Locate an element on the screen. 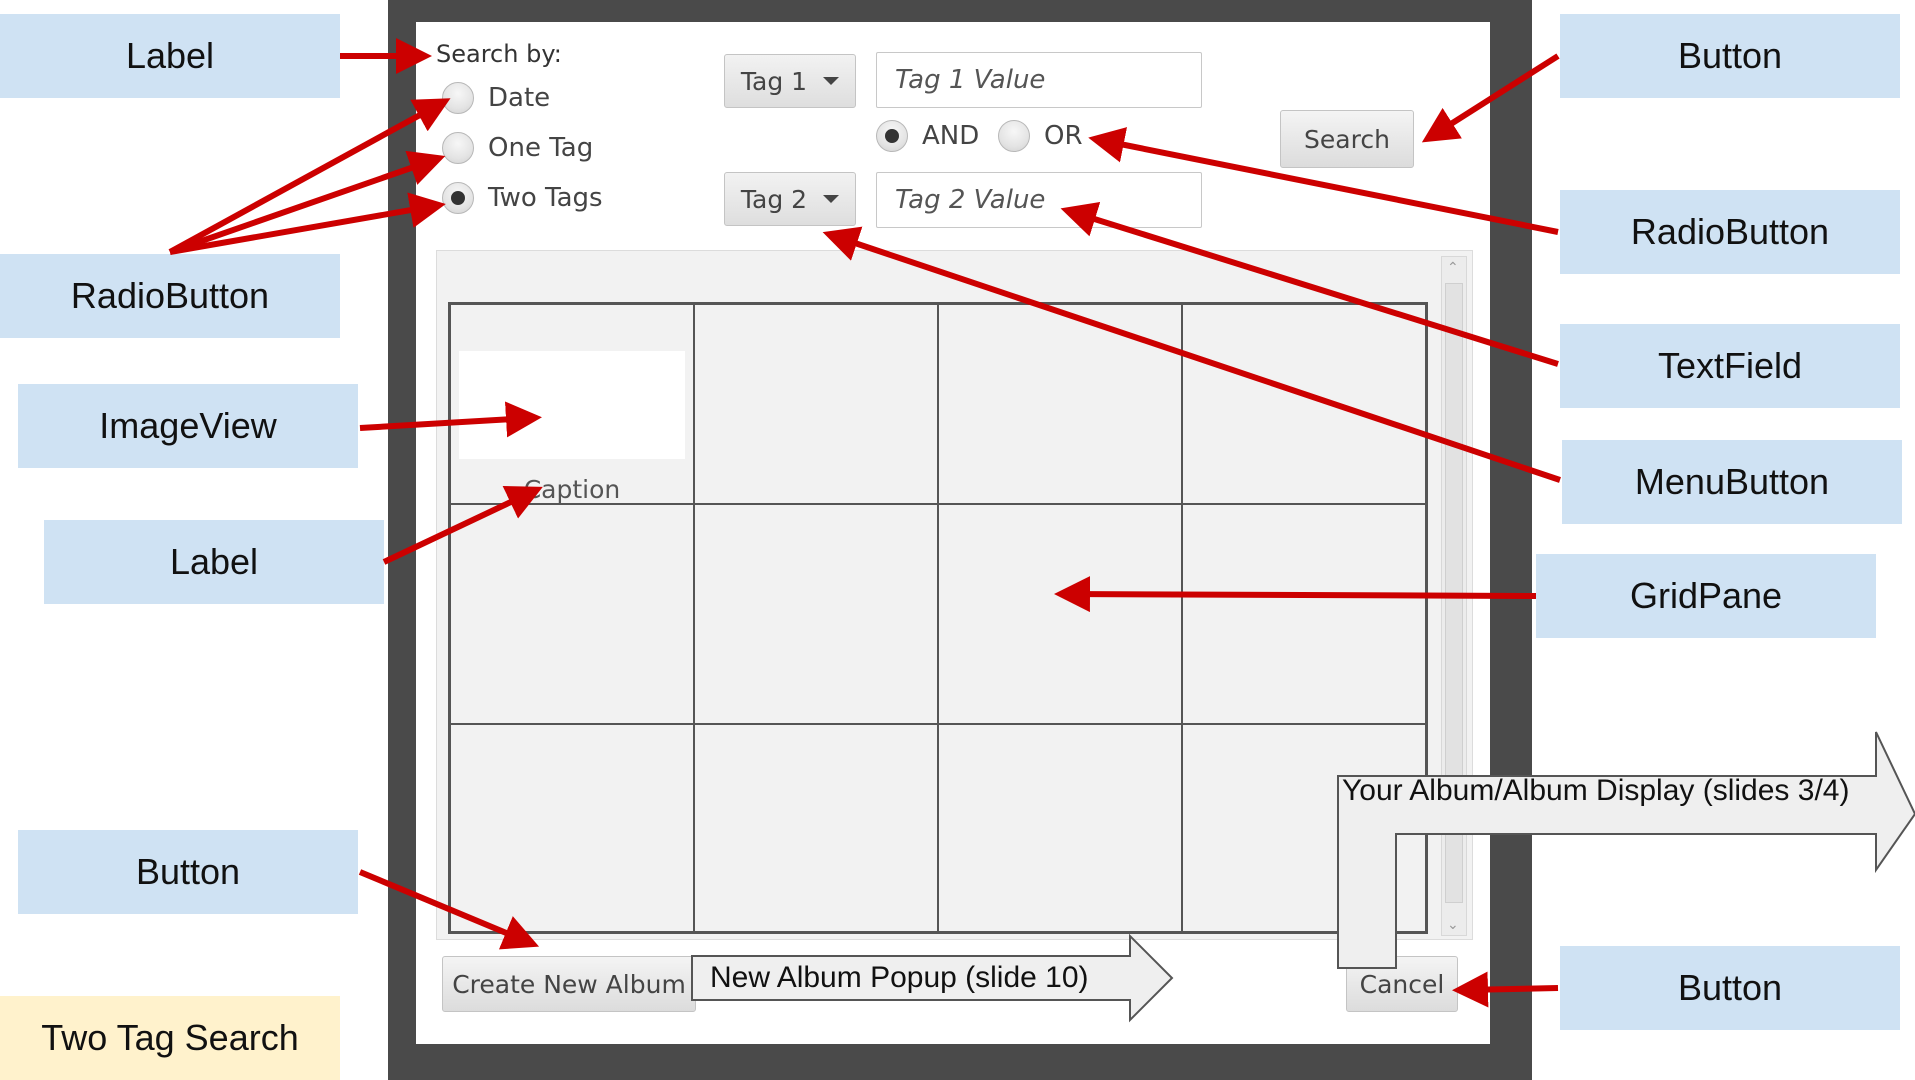 This screenshot has height=1080, width=1915. arrow-or-radio is located at coordinates (1323, 181).